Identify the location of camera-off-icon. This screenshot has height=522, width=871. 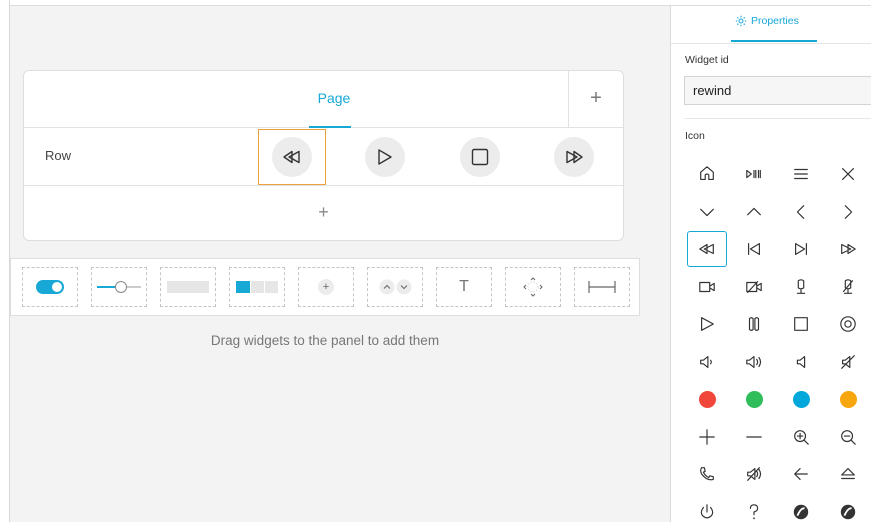
(754, 286).